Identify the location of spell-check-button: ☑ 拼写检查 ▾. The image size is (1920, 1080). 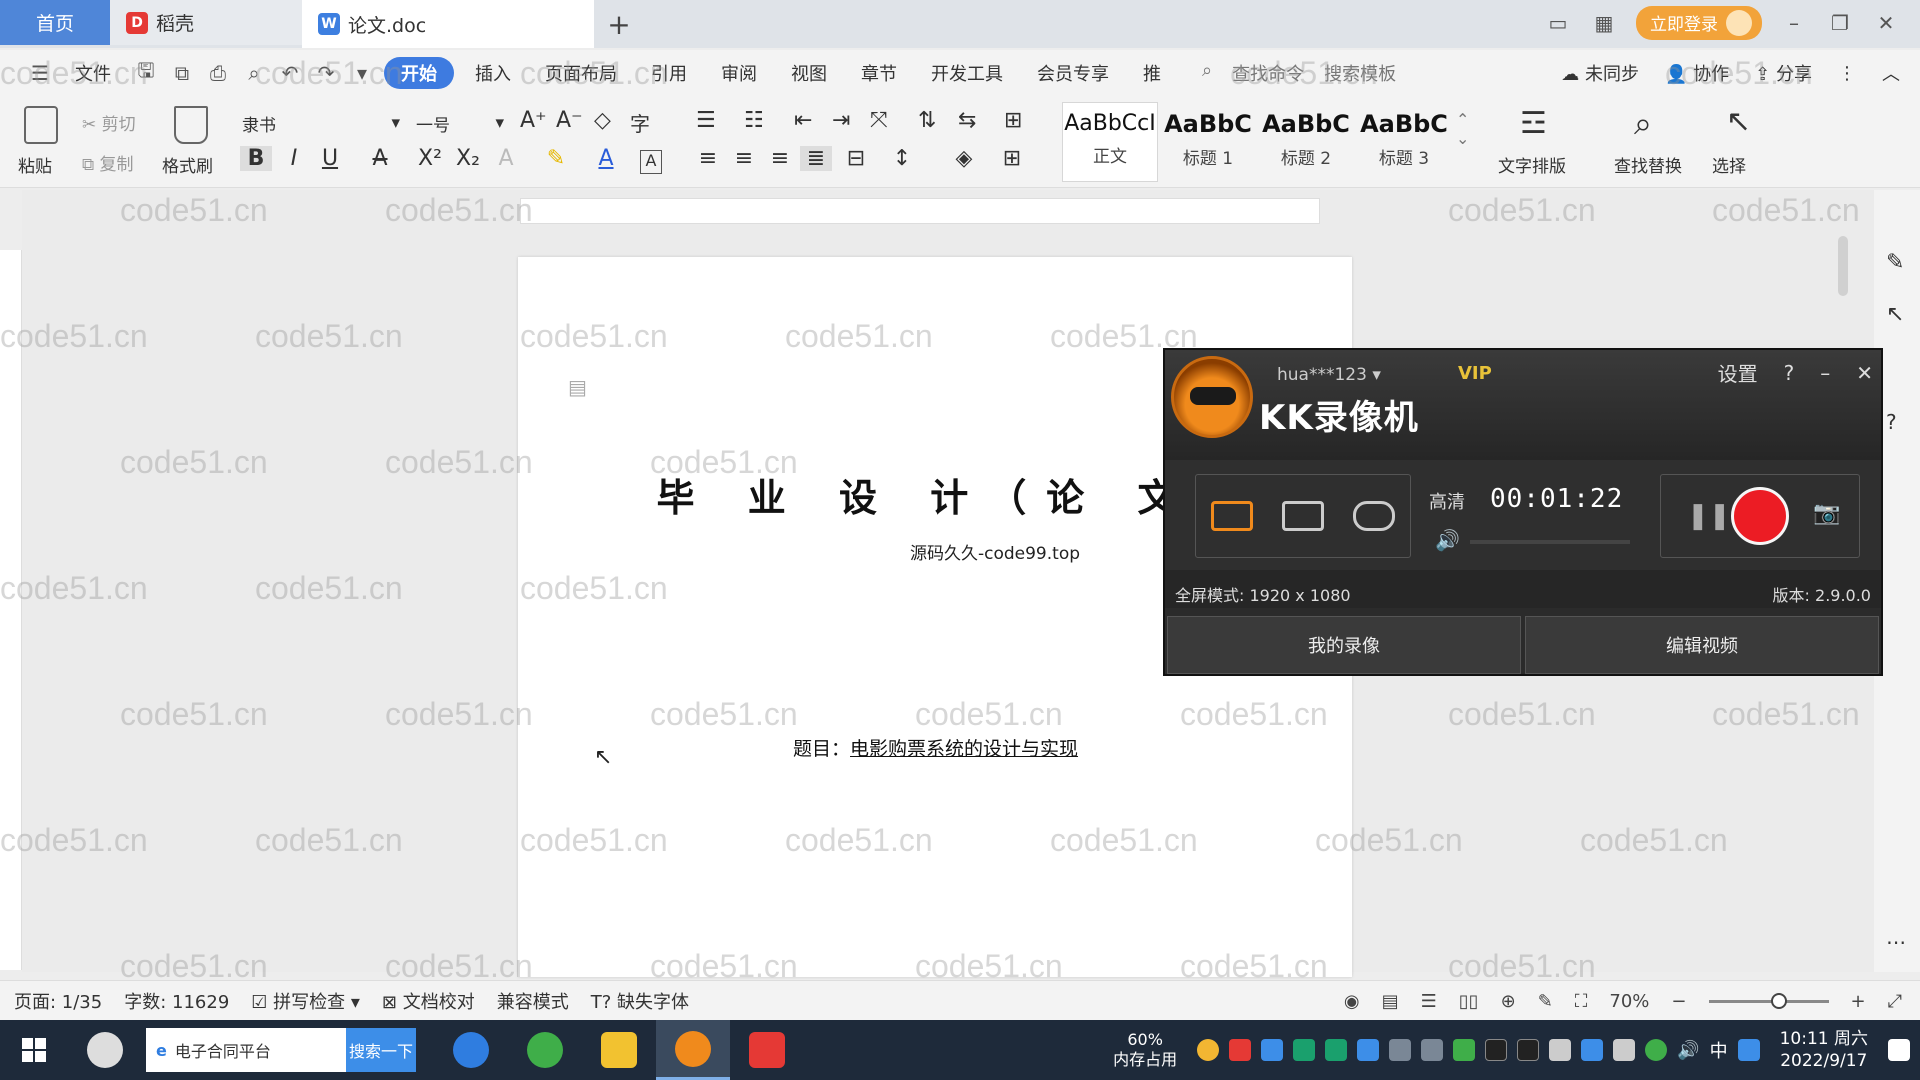
(305, 1001).